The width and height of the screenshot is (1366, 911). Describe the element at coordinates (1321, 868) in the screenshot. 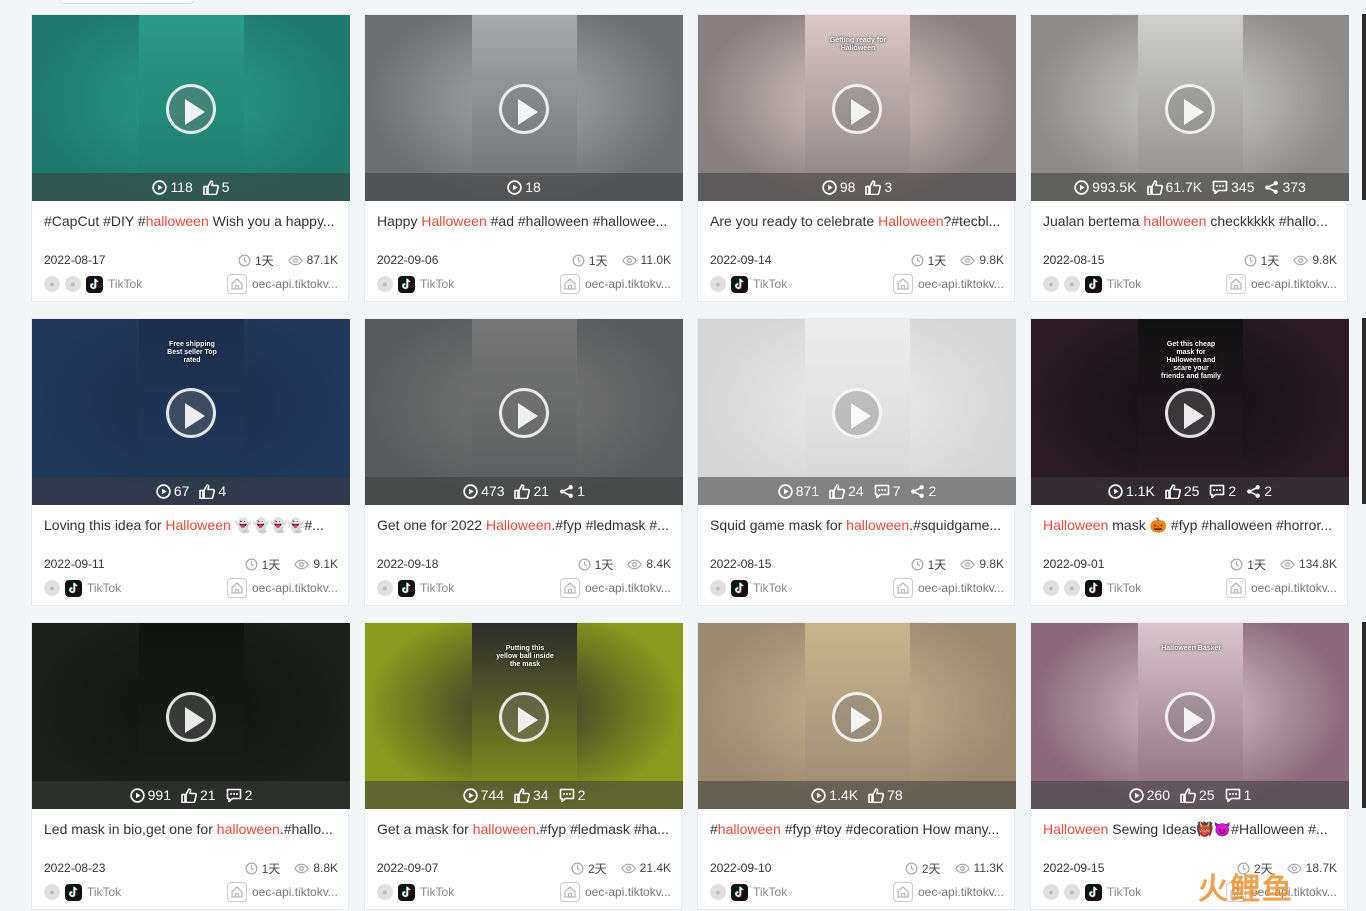

I see `view-count: 18.7K` at that location.